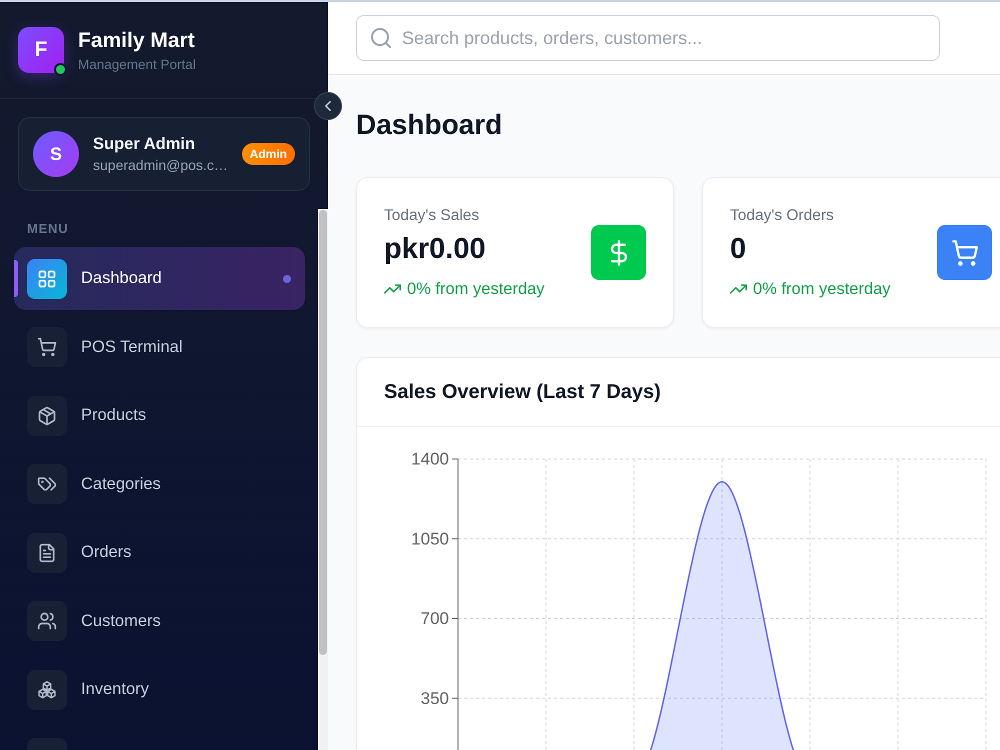  What do you see at coordinates (782, 216) in the screenshot?
I see `stat-label: Today's Orders` at bounding box center [782, 216].